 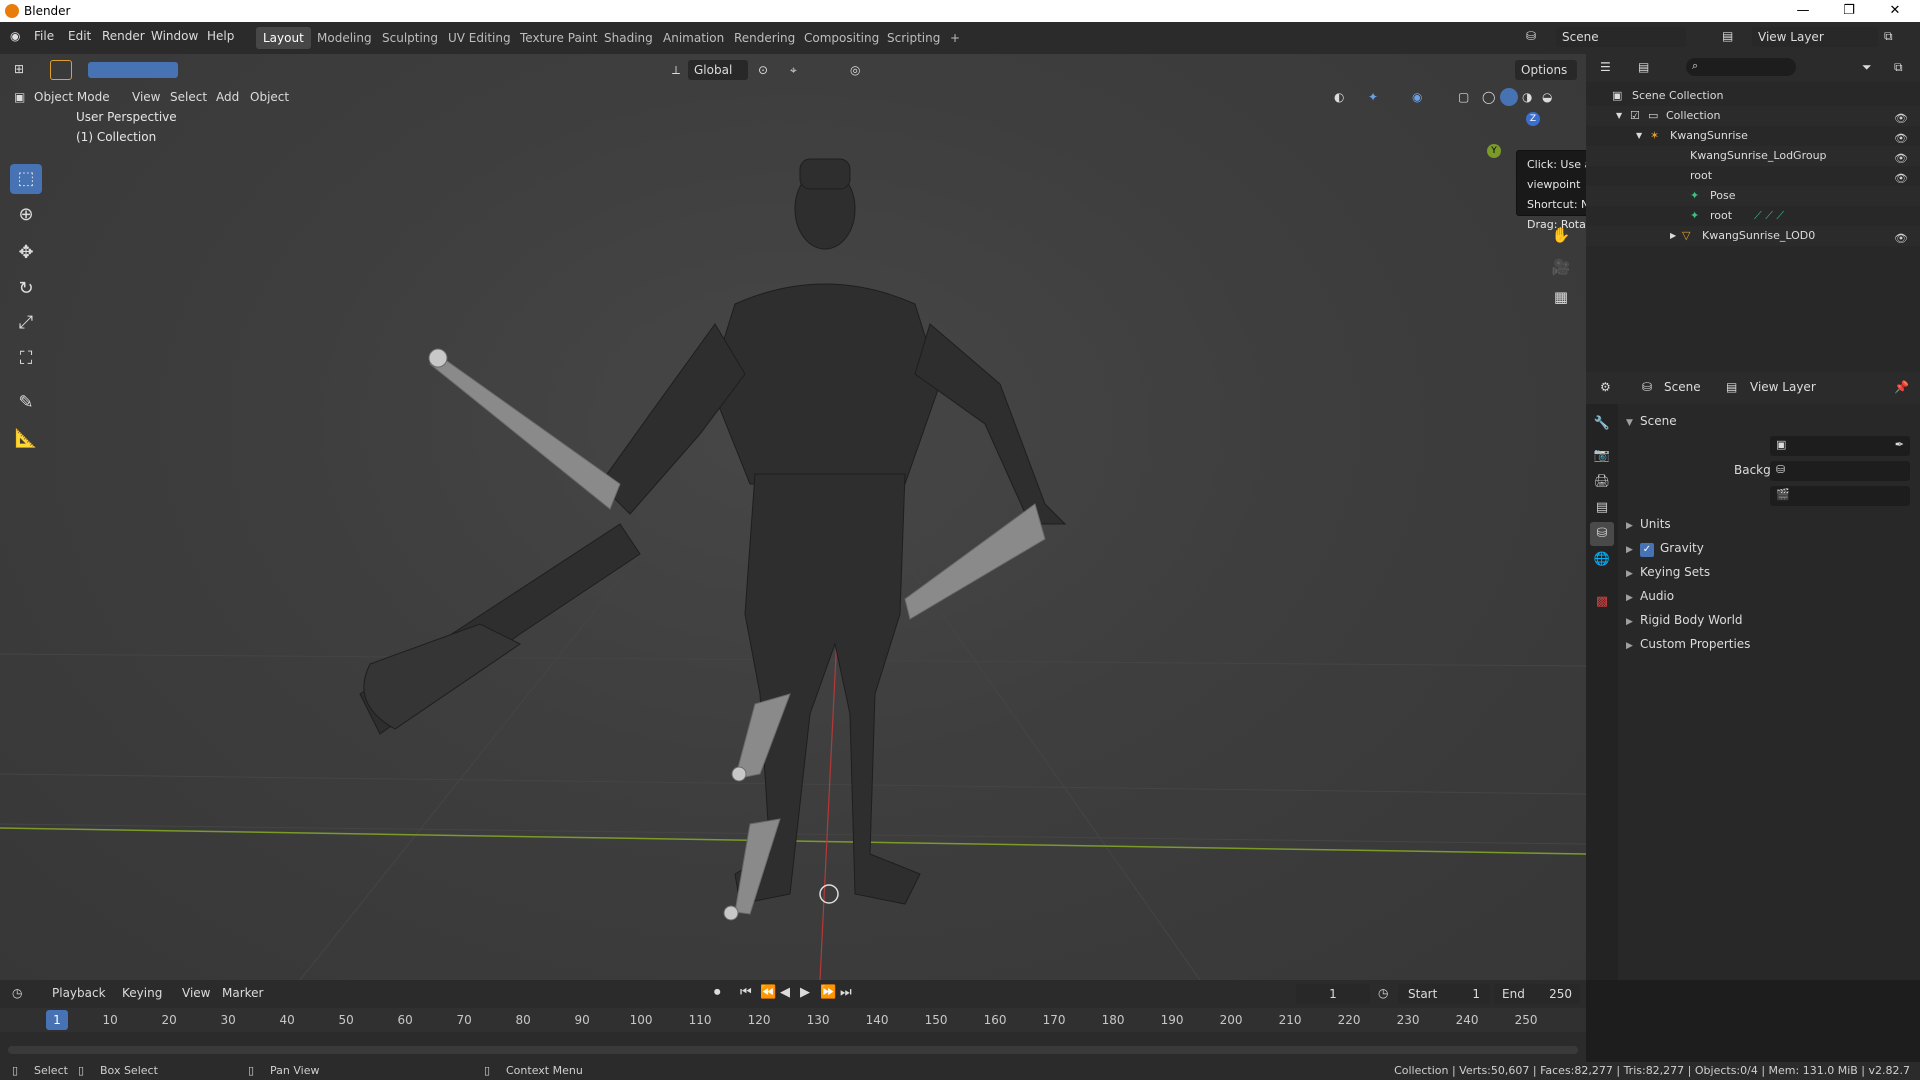 I want to click on tab-sculpting: Sculpting, so click(x=410, y=38).